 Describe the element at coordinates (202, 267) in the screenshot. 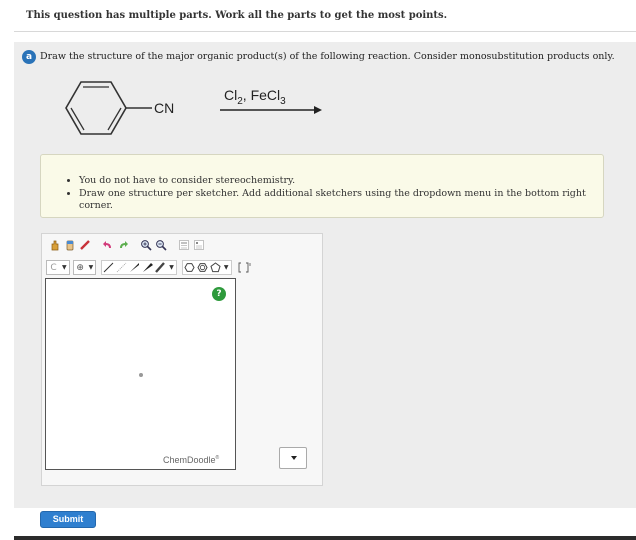

I see `benzene-icon` at that location.